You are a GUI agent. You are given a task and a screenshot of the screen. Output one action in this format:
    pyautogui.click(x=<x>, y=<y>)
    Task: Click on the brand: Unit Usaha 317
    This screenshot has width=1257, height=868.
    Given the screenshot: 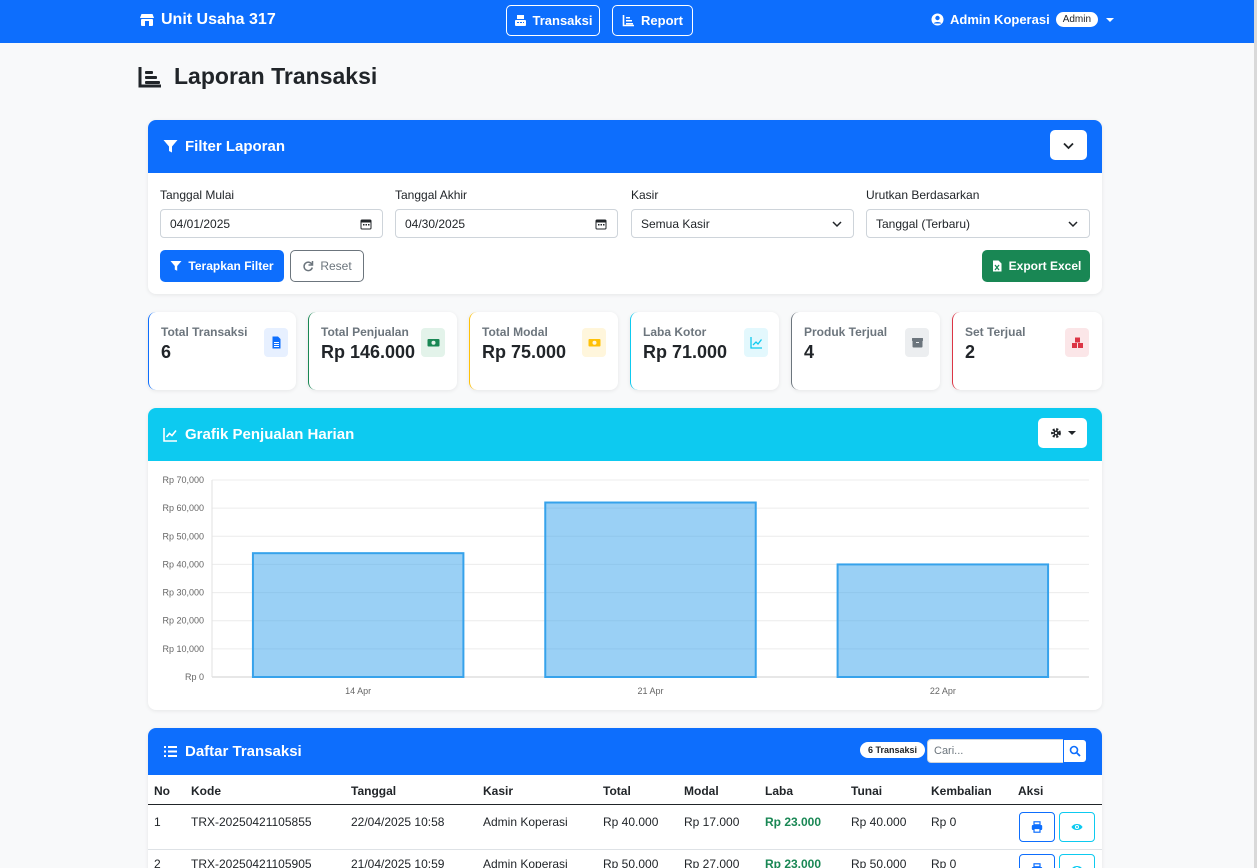 What is the action you would take?
    pyautogui.click(x=207, y=20)
    